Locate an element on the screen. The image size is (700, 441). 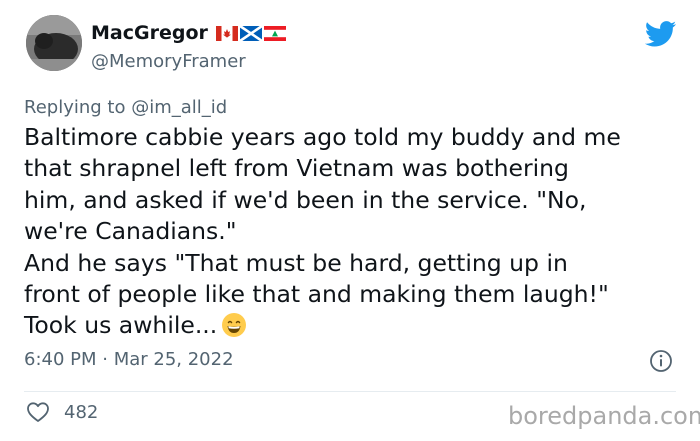
twitter-bird-icon is located at coordinates (661, 34).